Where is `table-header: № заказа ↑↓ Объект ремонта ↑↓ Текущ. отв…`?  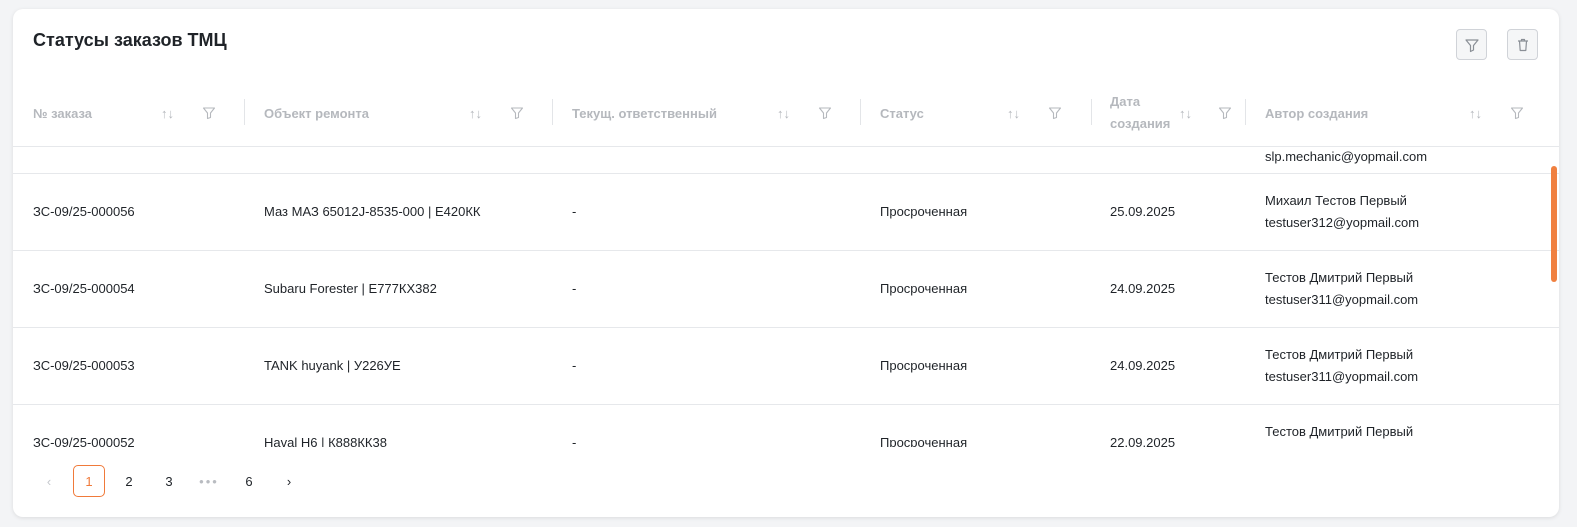
table-header: № заказа ↑↓ Объект ремонта ↑↓ Текущ. отв… is located at coordinates (786, 113).